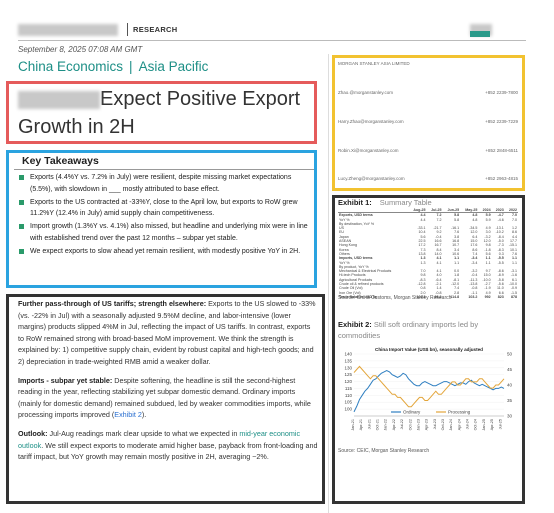 This screenshot has height=513, width=554. I want to click on x-tick-label: Apr-23, so click(427, 424).